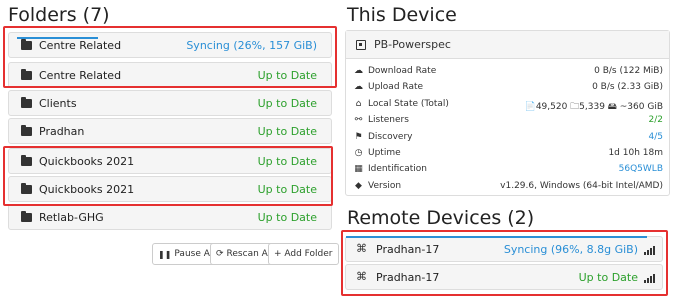  What do you see at coordinates (71, 217) in the screenshot?
I see `folder-name: Retlab-GHG` at bounding box center [71, 217].